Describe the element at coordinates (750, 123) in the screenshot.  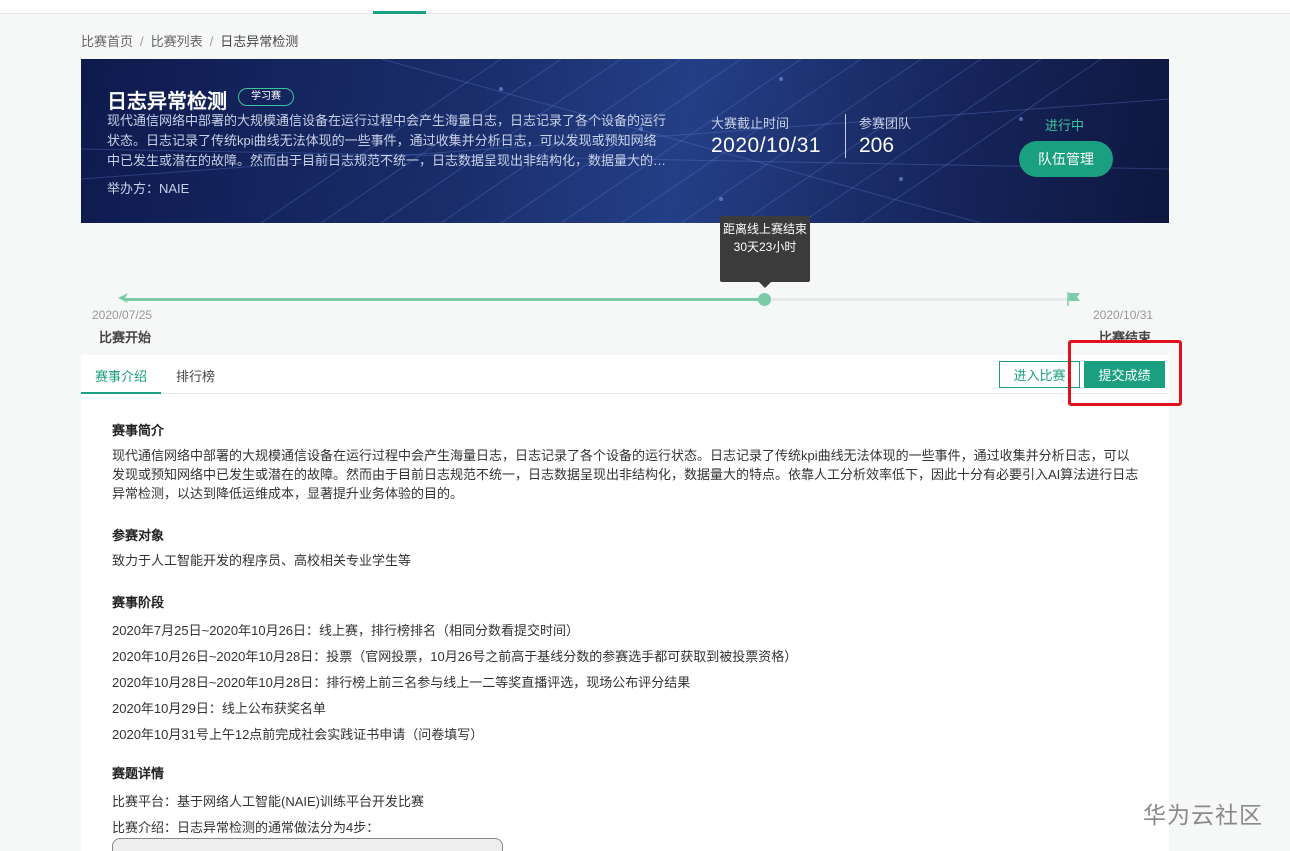
I see `deadline-label: 大赛截止时间` at that location.